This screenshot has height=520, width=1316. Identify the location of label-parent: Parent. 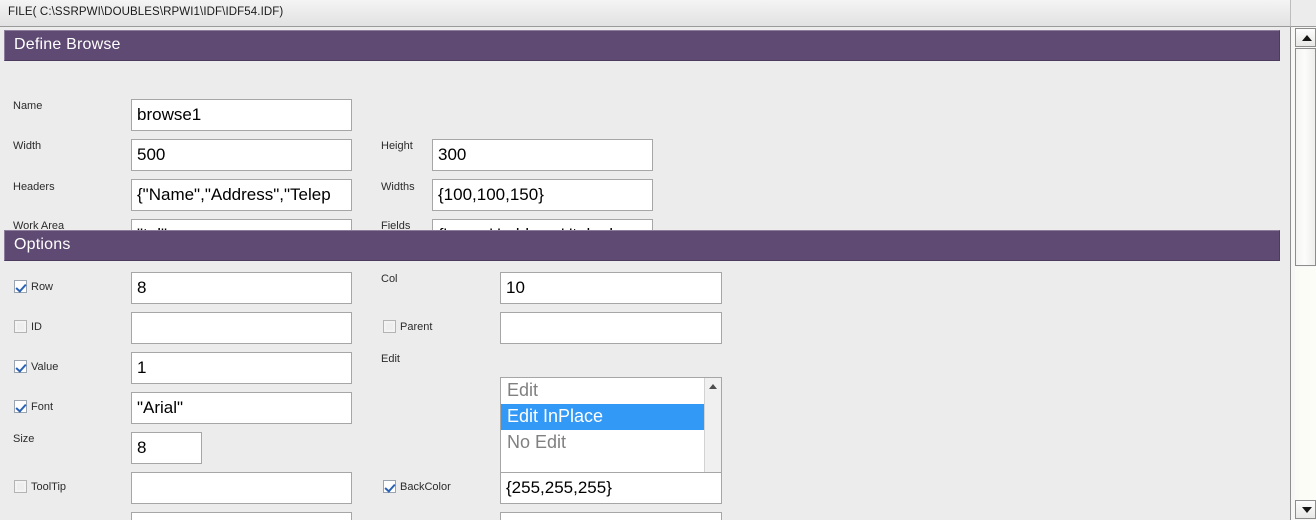
(416, 327).